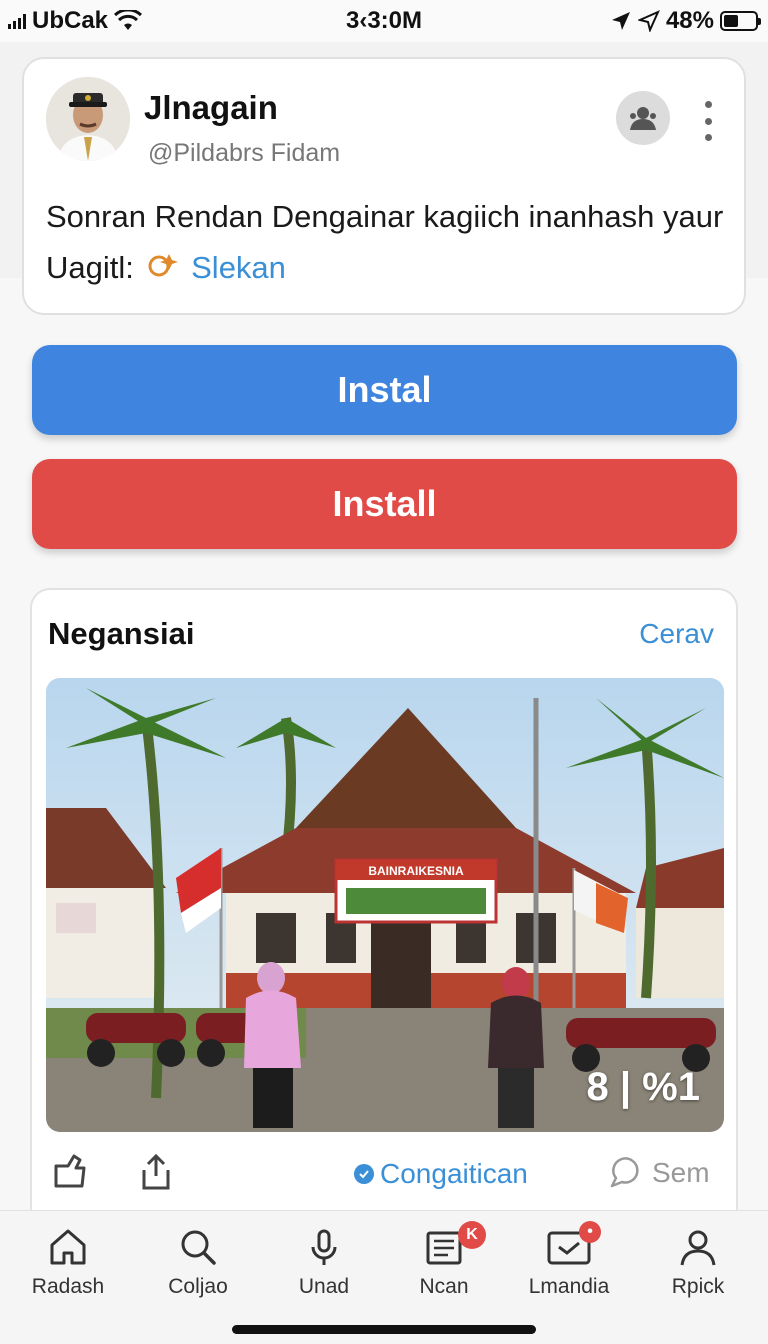  What do you see at coordinates (472, 1235) in the screenshot?
I see `notification-badge: K` at bounding box center [472, 1235].